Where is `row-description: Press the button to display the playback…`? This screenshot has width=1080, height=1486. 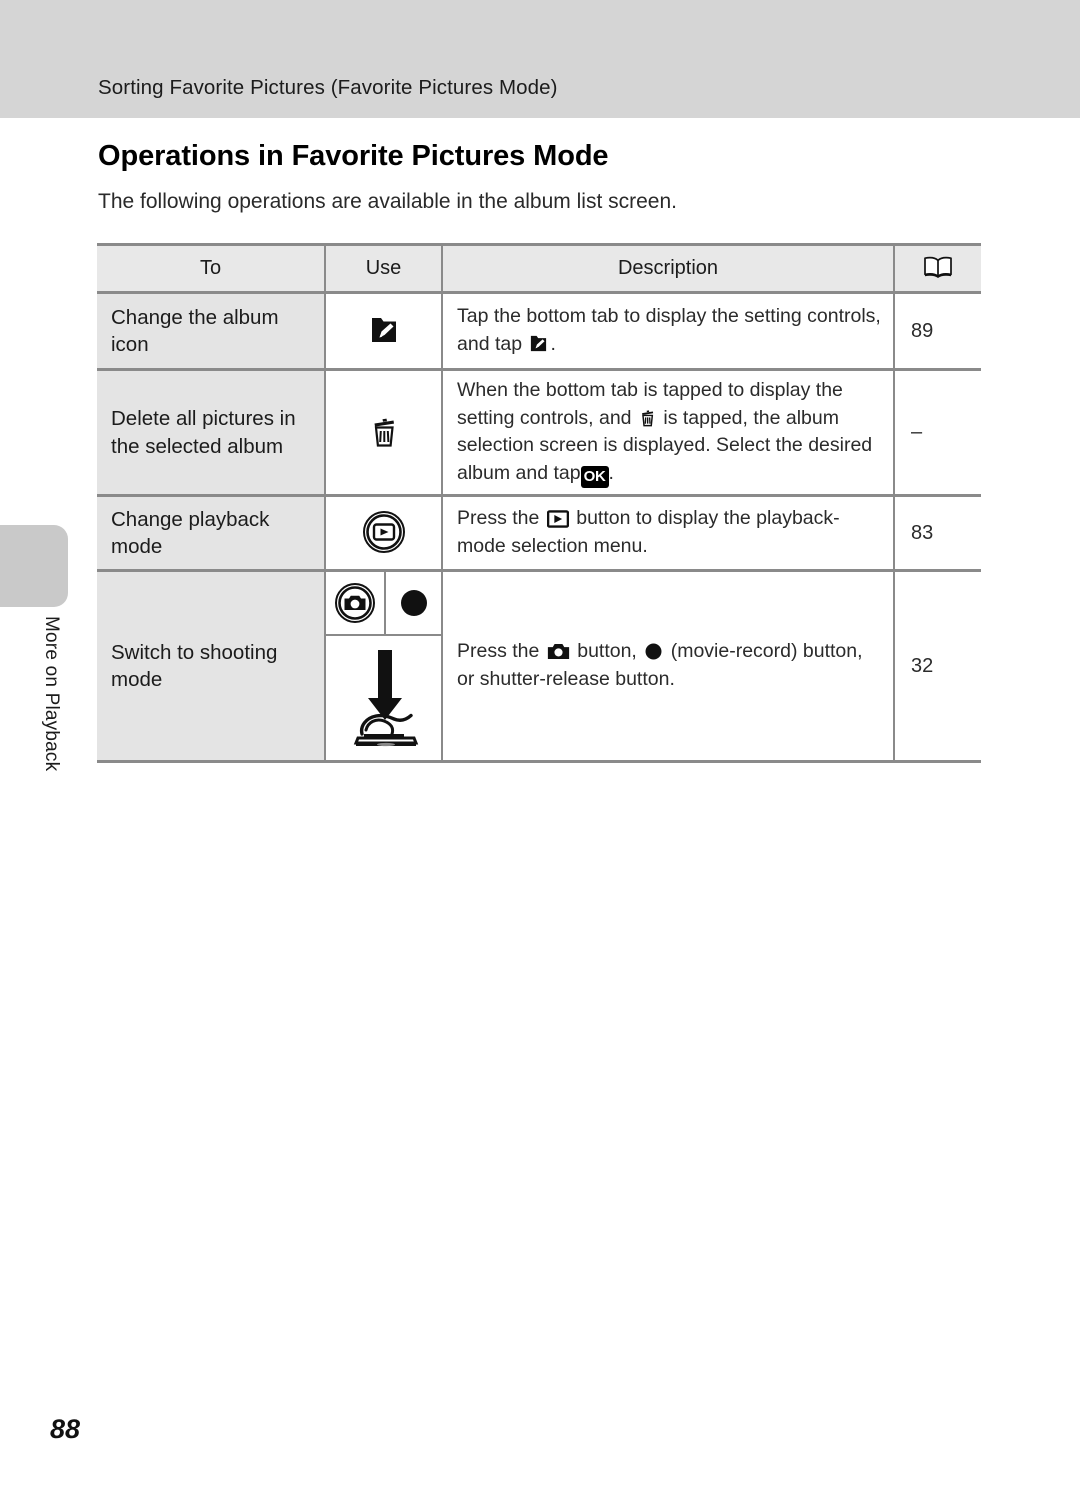
row-description: Press the button to display the playback… is located at coordinates (668, 534).